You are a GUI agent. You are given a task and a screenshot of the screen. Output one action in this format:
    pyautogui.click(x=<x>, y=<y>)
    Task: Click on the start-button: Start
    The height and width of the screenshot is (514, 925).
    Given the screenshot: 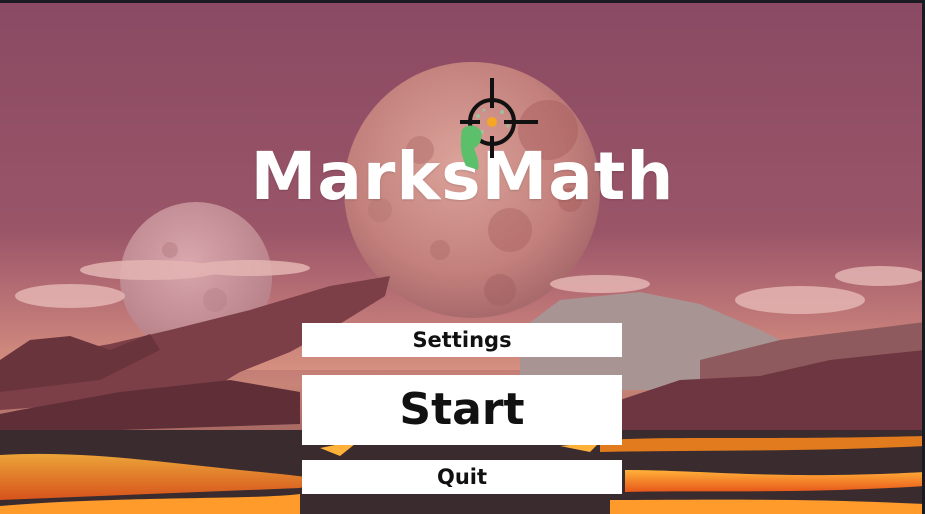 What is the action you would take?
    pyautogui.click(x=462, y=410)
    